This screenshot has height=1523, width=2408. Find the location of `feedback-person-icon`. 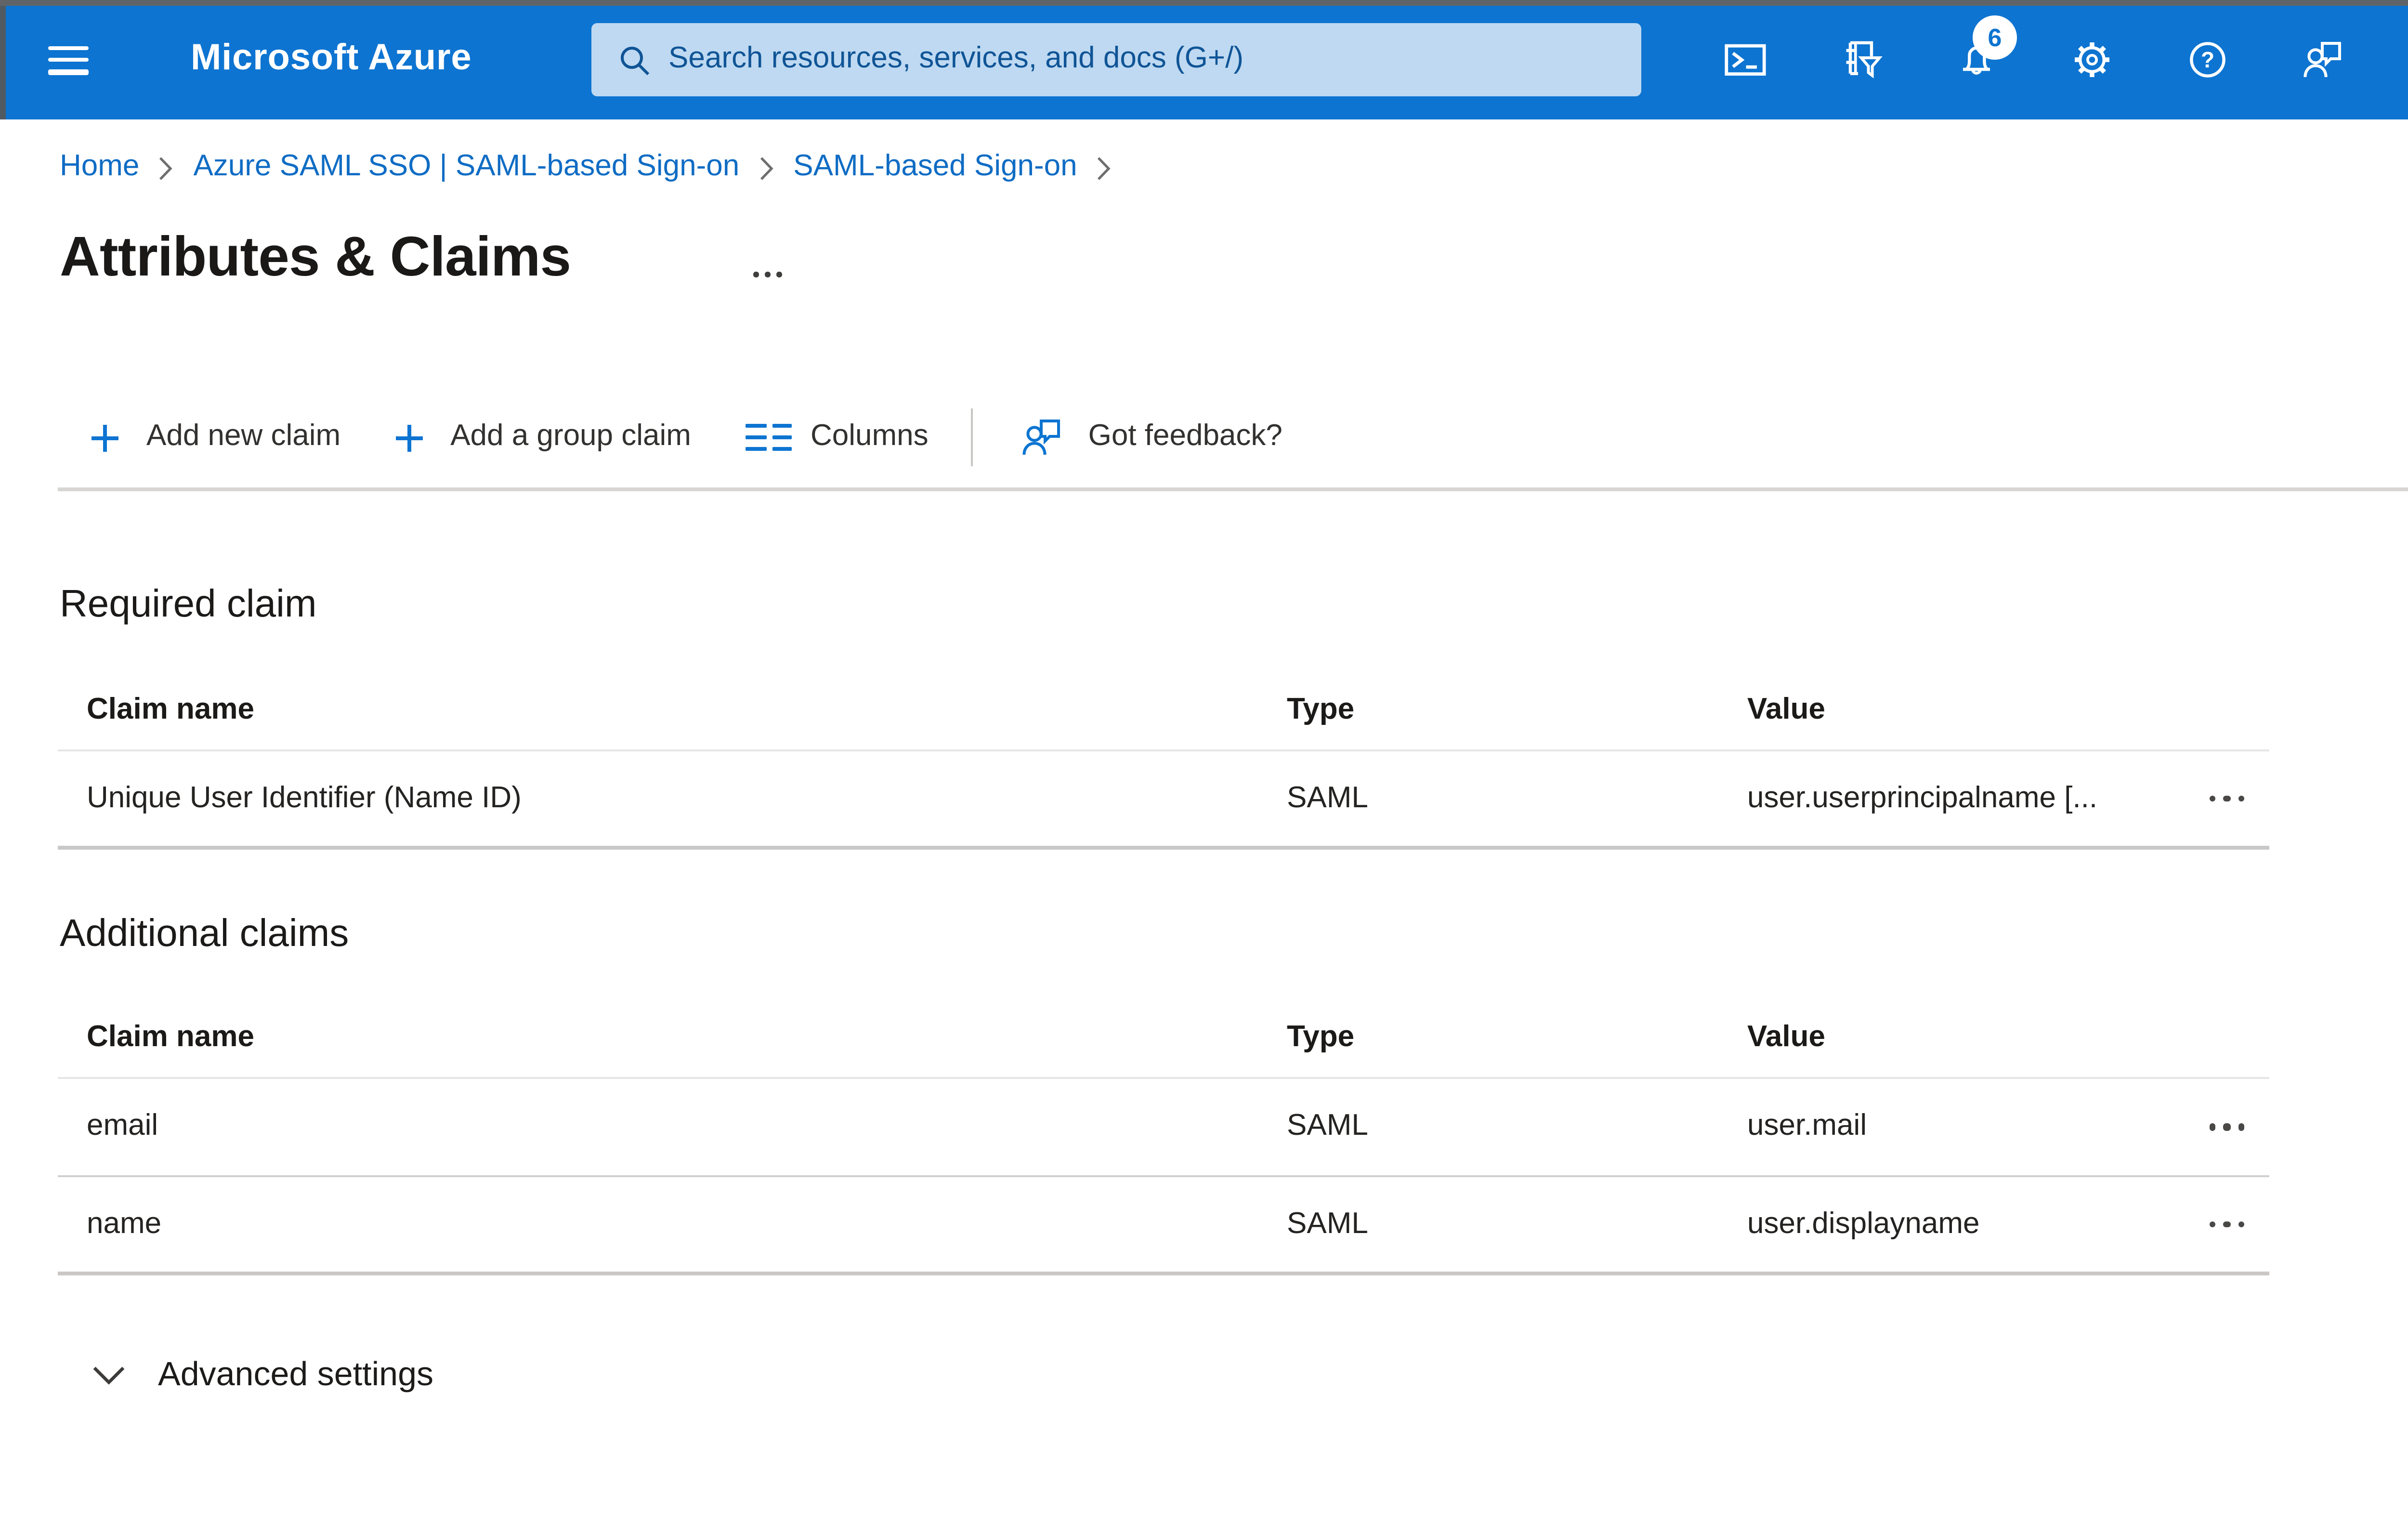

feedback-person-icon is located at coordinates (1042, 437).